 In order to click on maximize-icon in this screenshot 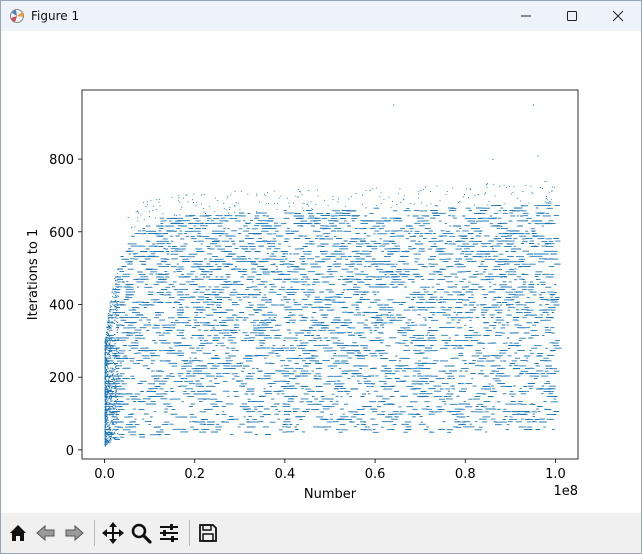, I will do `click(572, 16)`.